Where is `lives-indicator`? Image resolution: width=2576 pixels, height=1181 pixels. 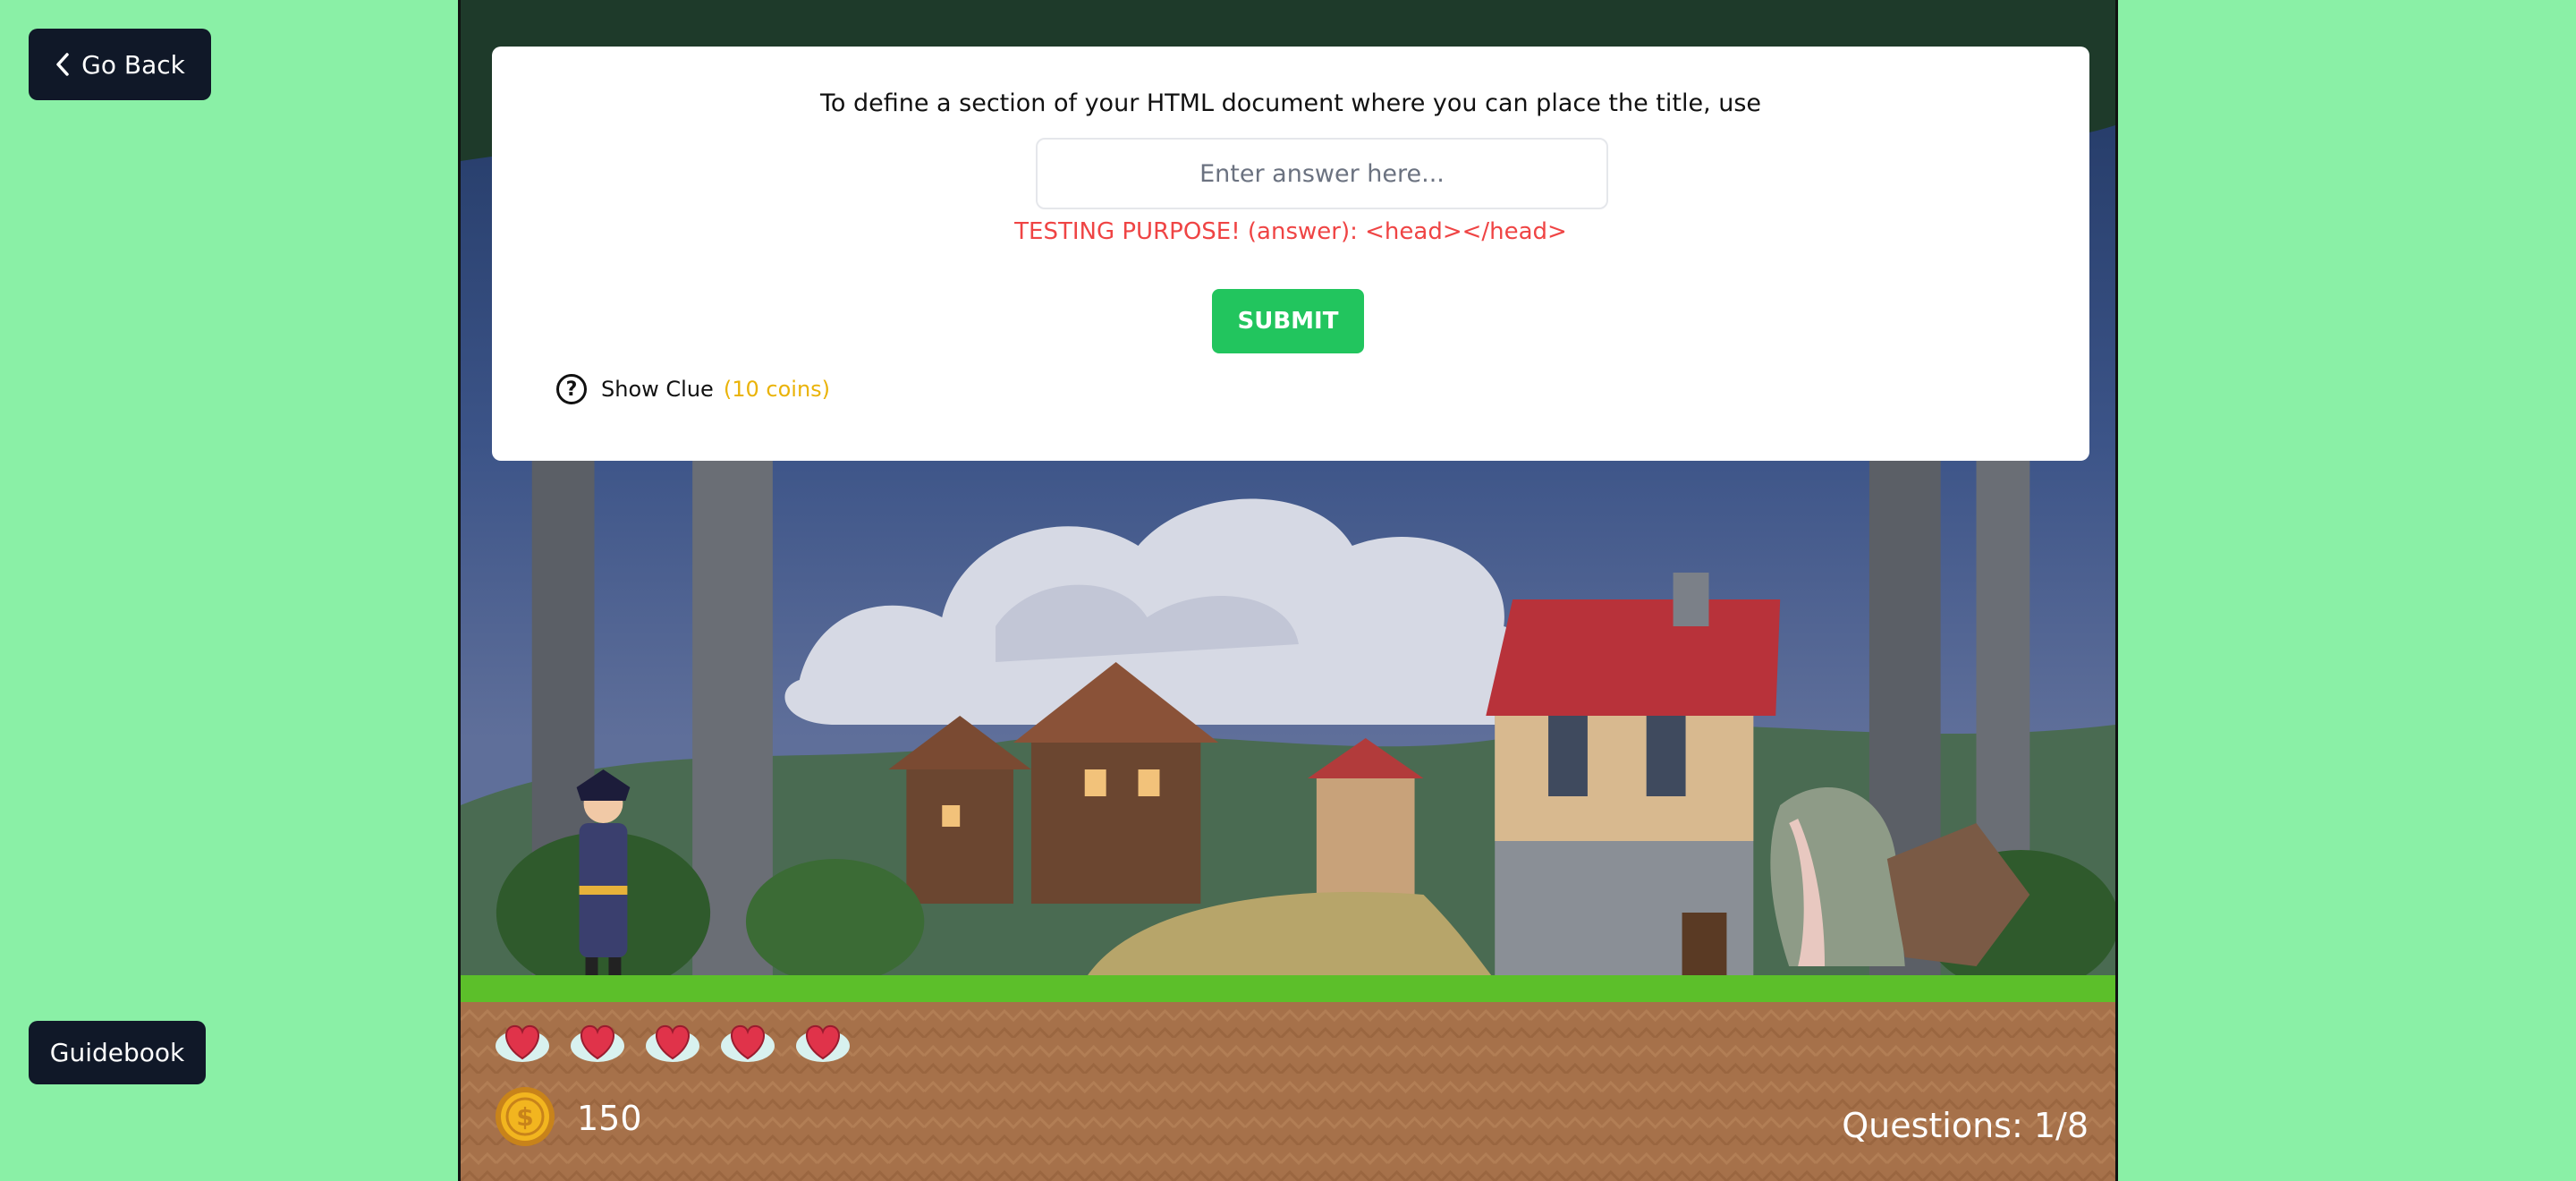
lives-indicator is located at coordinates (673, 1040).